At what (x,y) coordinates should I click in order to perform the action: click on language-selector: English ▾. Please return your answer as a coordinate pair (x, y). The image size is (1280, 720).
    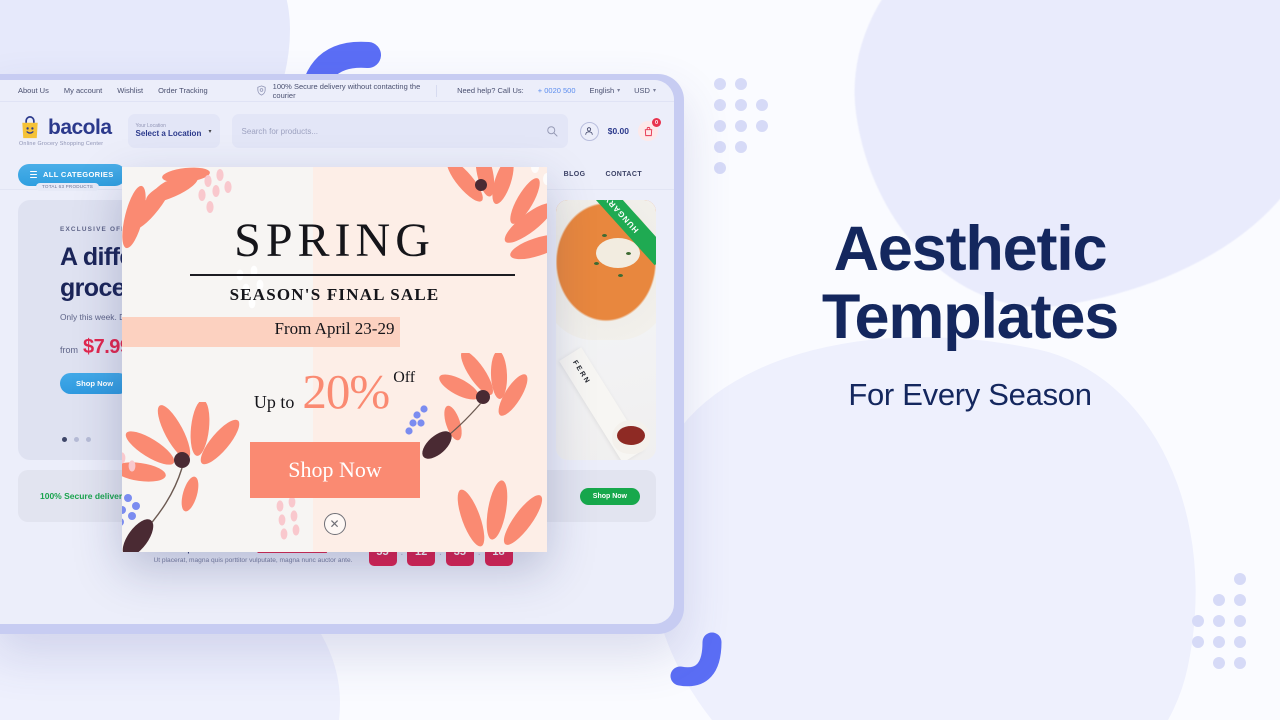
    Looking at the image, I should click on (605, 90).